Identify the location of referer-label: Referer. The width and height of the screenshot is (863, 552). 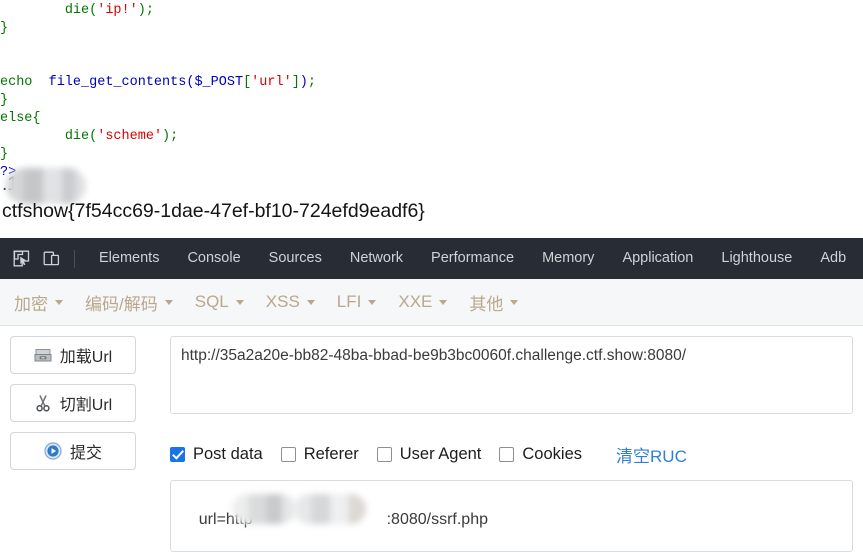
(331, 453).